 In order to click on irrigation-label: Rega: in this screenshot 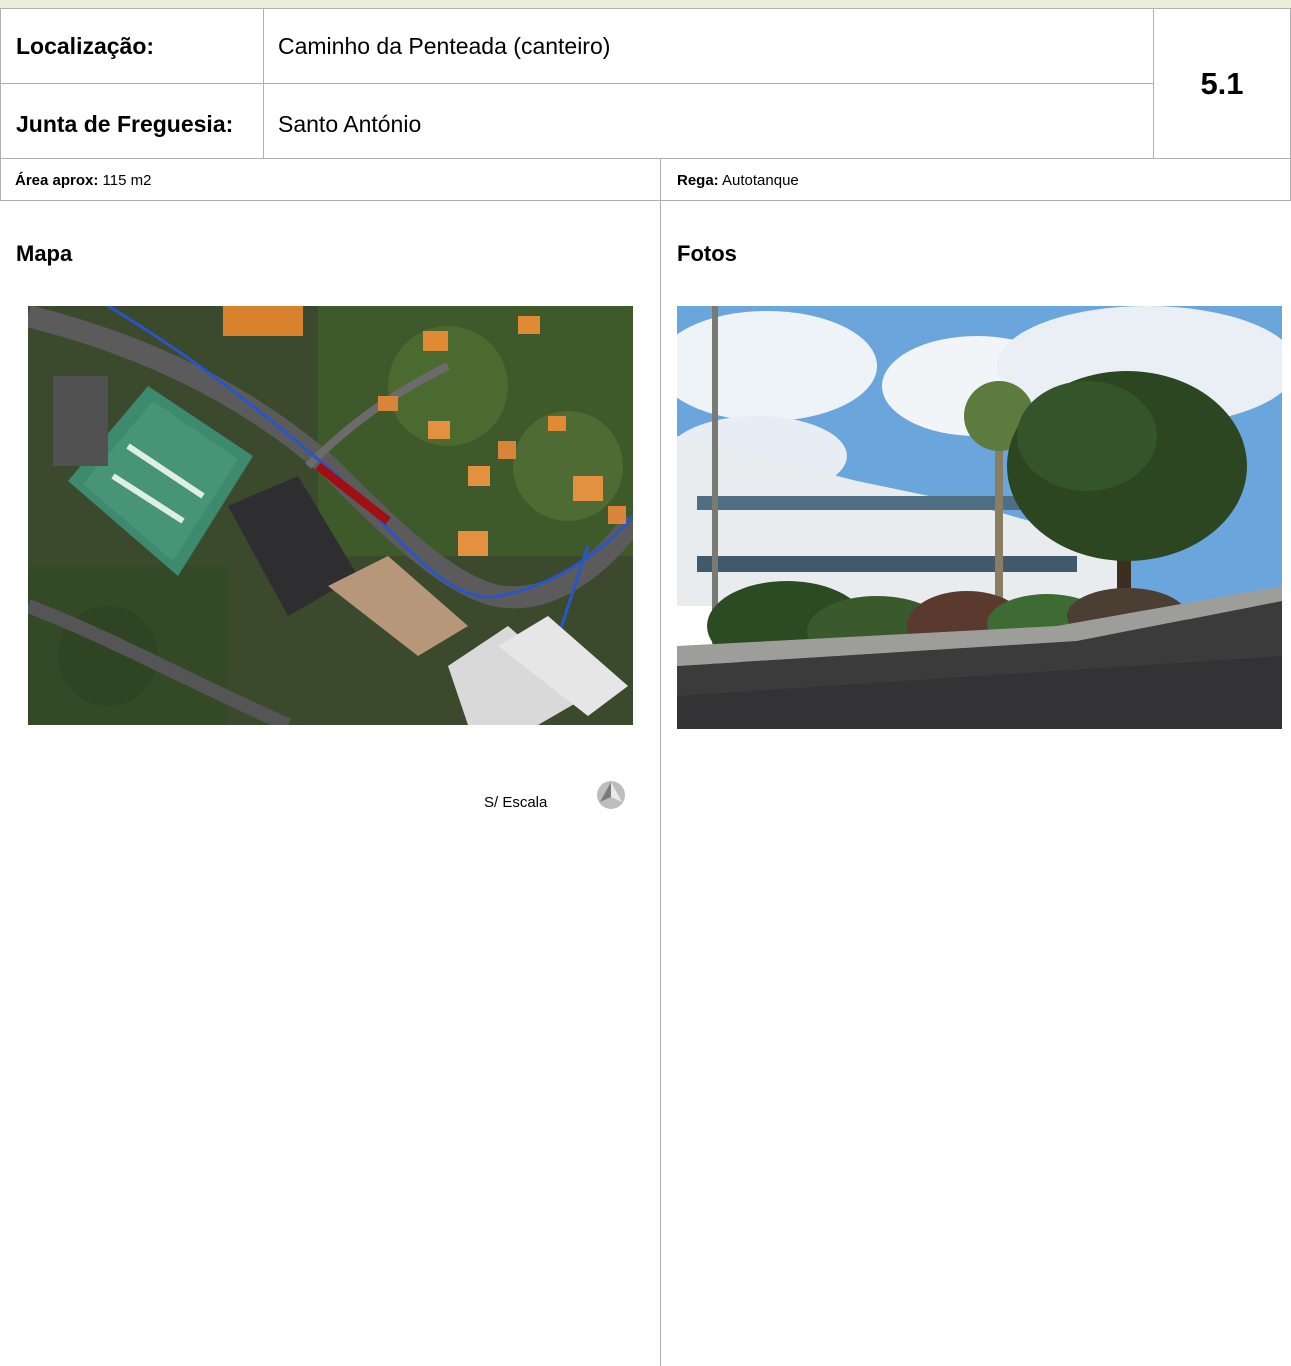, I will do `click(698, 180)`.